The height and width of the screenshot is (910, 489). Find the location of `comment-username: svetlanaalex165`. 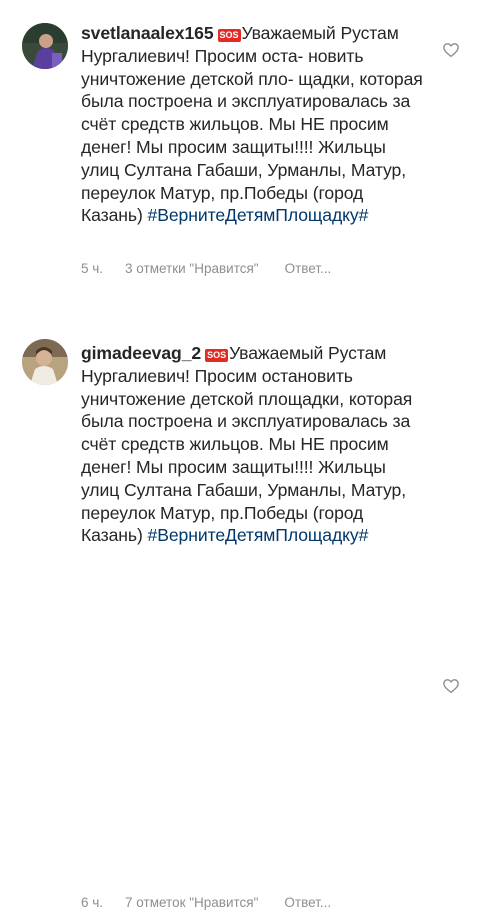

comment-username: svetlanaalex165 is located at coordinates (147, 33).